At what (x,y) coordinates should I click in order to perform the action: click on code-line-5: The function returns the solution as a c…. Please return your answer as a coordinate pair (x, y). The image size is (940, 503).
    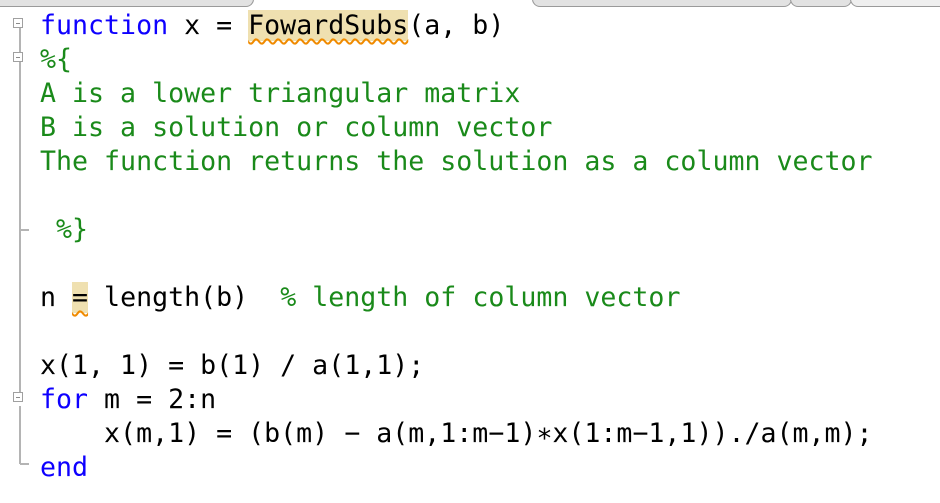
    Looking at the image, I should click on (456, 161).